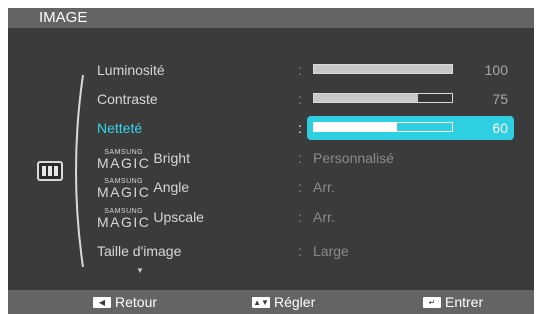 This screenshot has height=314, width=542. I want to click on back-button: ◀ Retour, so click(125, 302).